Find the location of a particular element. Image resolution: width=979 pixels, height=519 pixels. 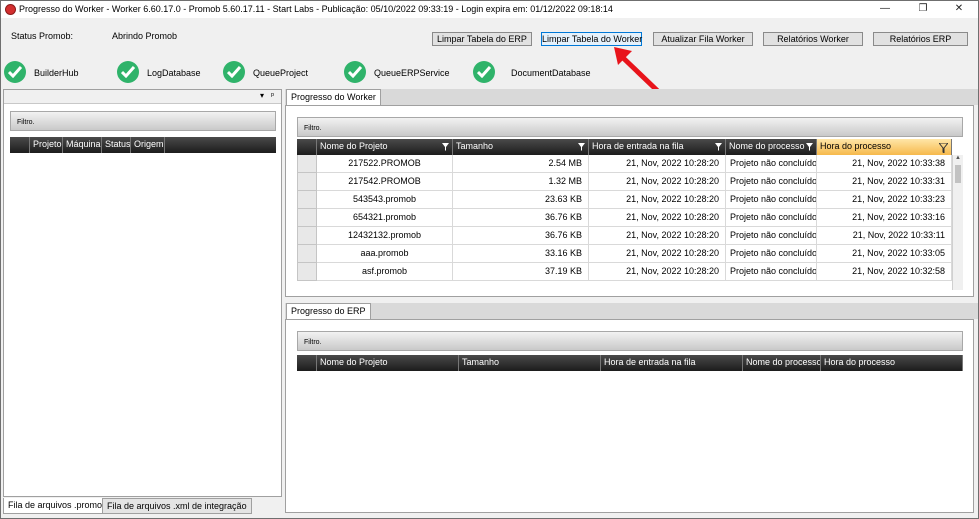

app-logo-icon is located at coordinates (10, 9).